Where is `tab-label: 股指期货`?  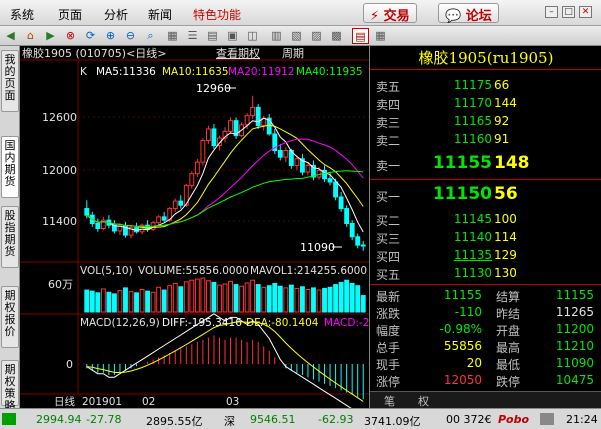
tab-label: 股指期货 is located at coordinates (10, 233).